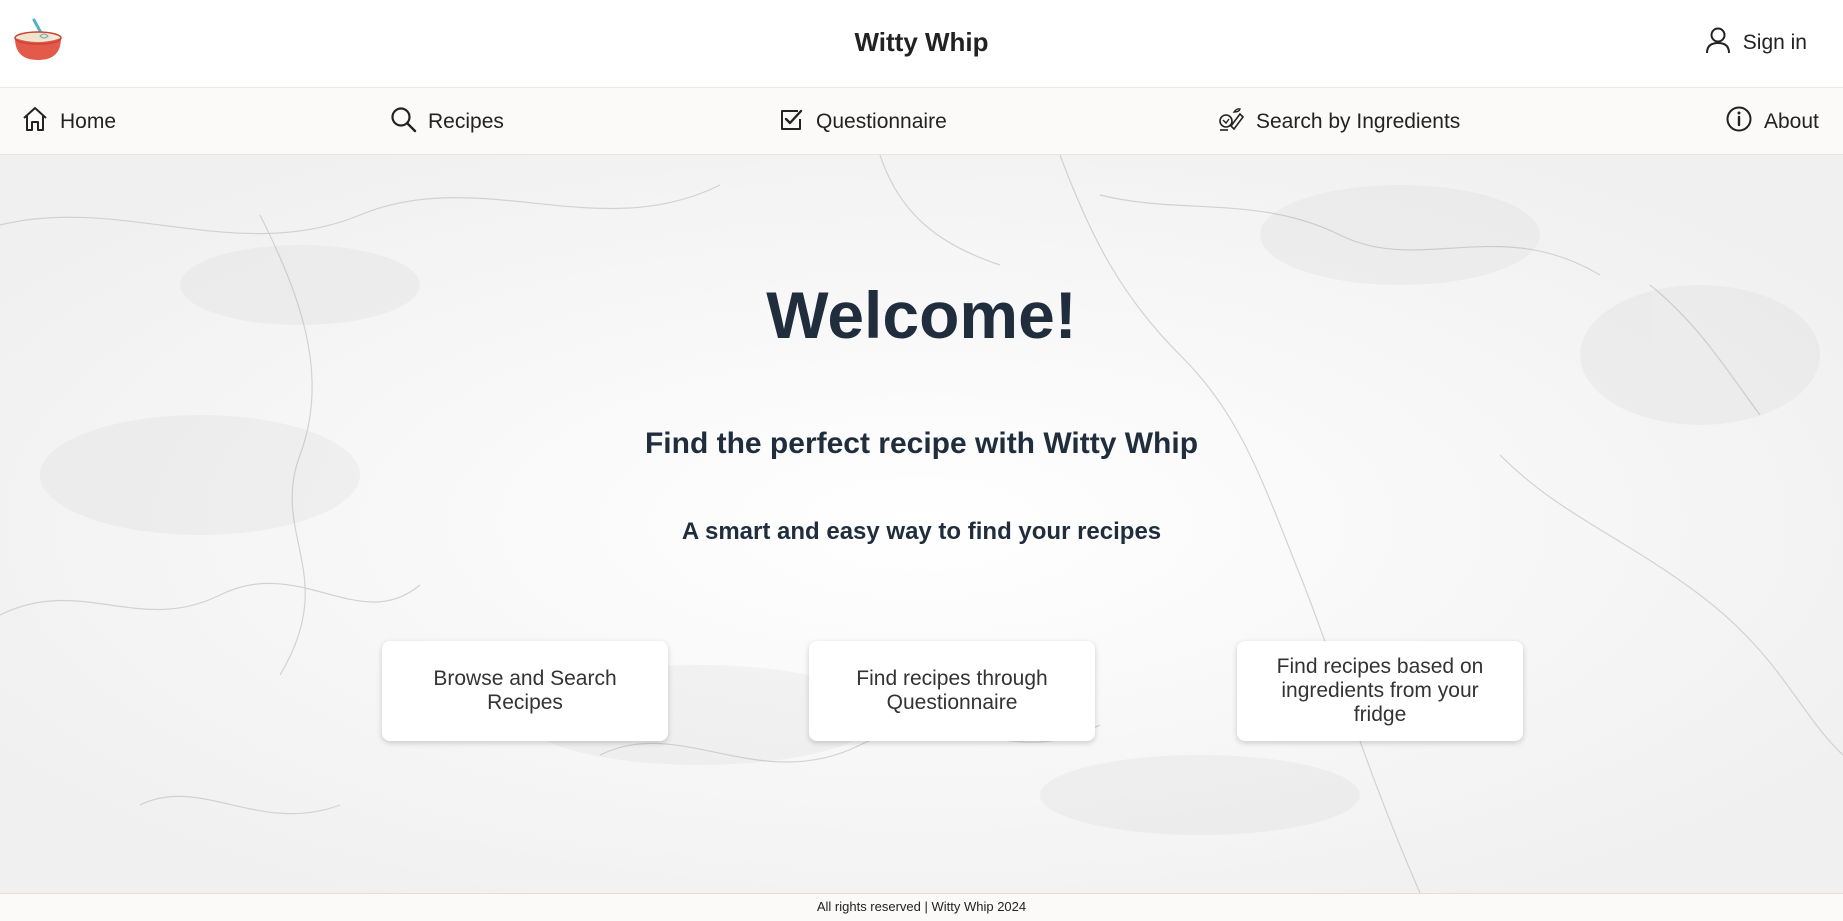 This screenshot has width=1843, height=921. What do you see at coordinates (35, 122) in the screenshot?
I see `home-icon` at bounding box center [35, 122].